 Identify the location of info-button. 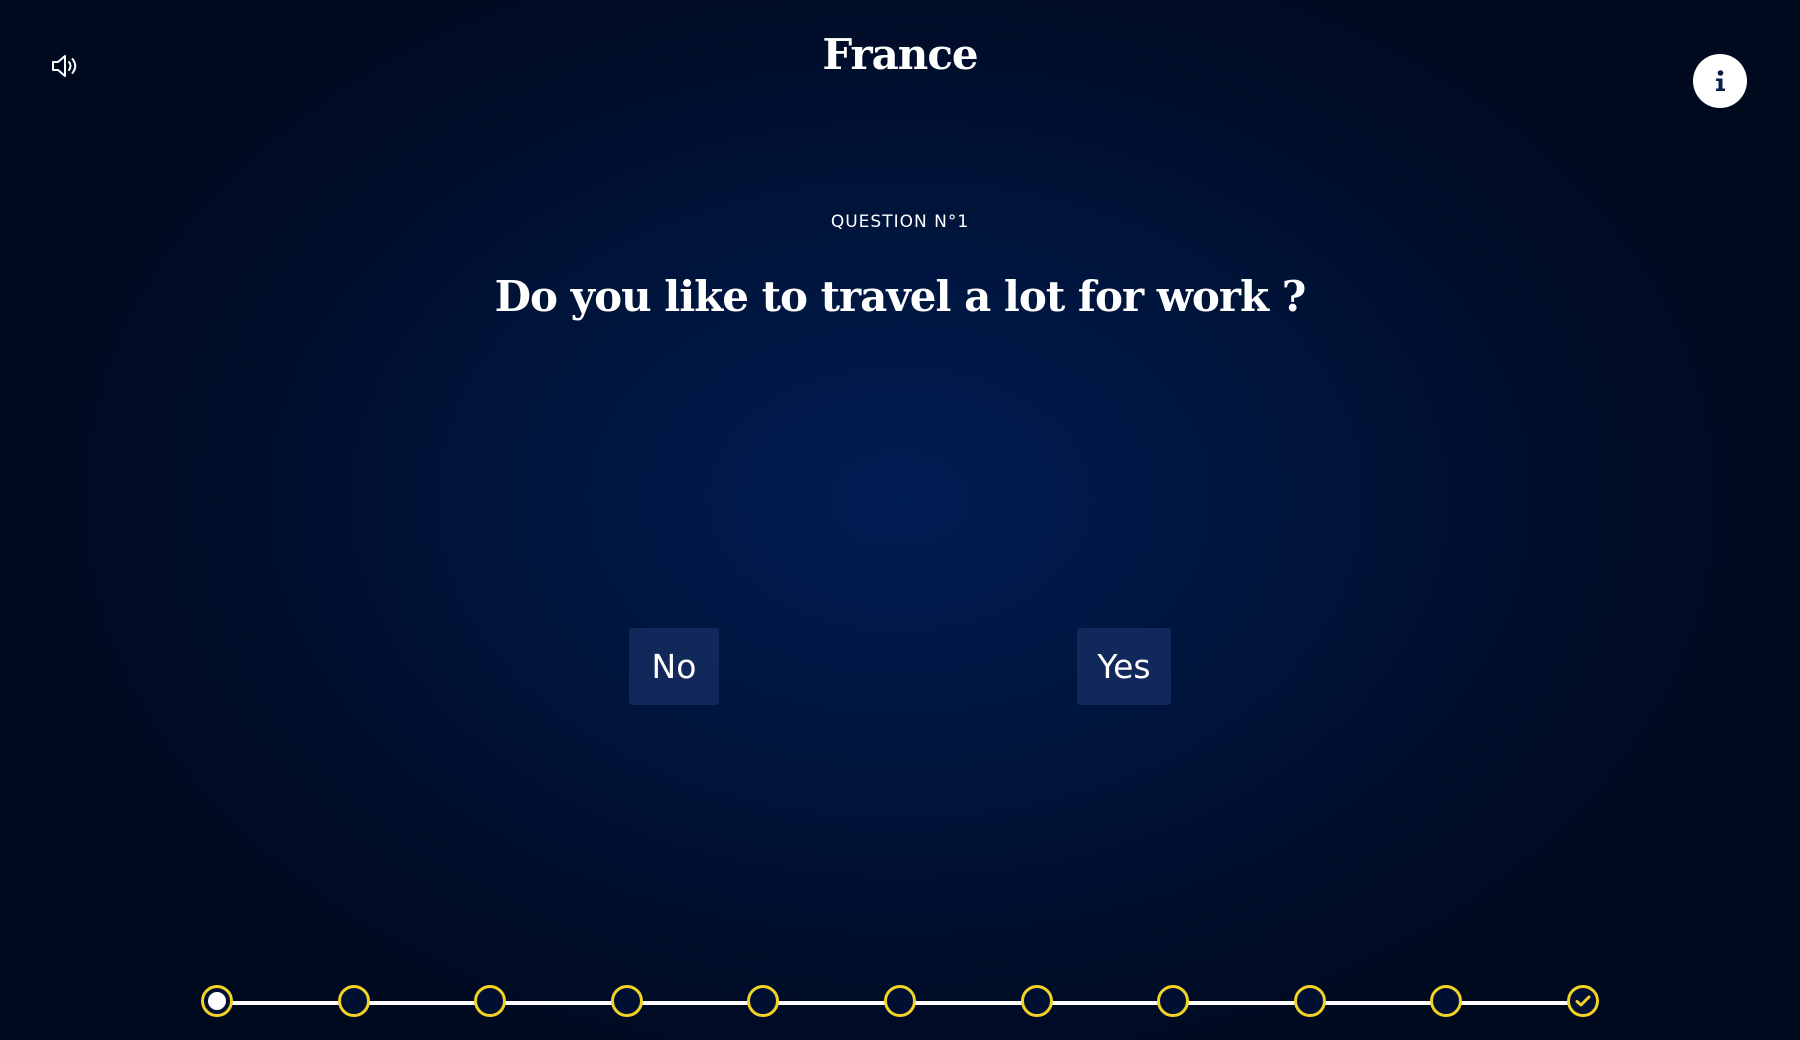
(1720, 81).